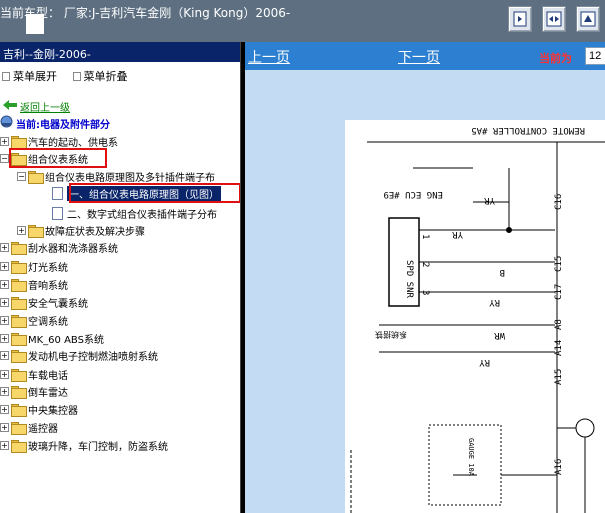 This screenshot has width=605, height=513. Describe the element at coordinates (81, 230) in the screenshot. I see `tree-item-fault-symptoms: + 故障症状表及解决步骤` at that location.